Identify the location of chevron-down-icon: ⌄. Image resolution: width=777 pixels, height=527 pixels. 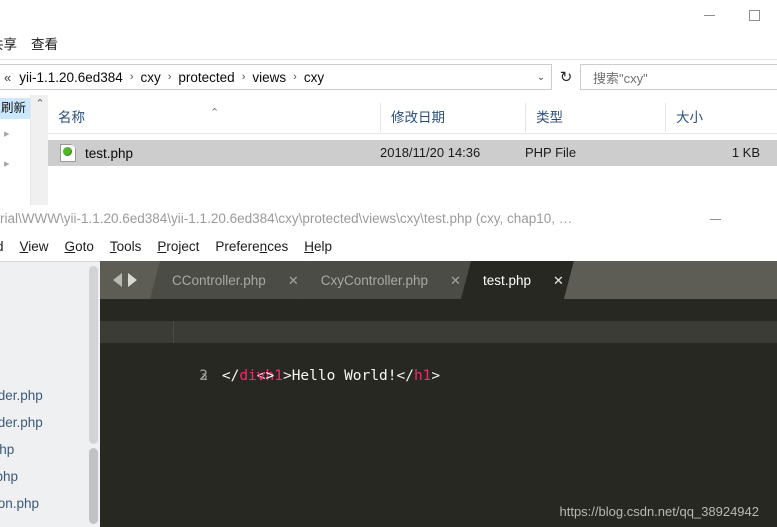
(541, 77).